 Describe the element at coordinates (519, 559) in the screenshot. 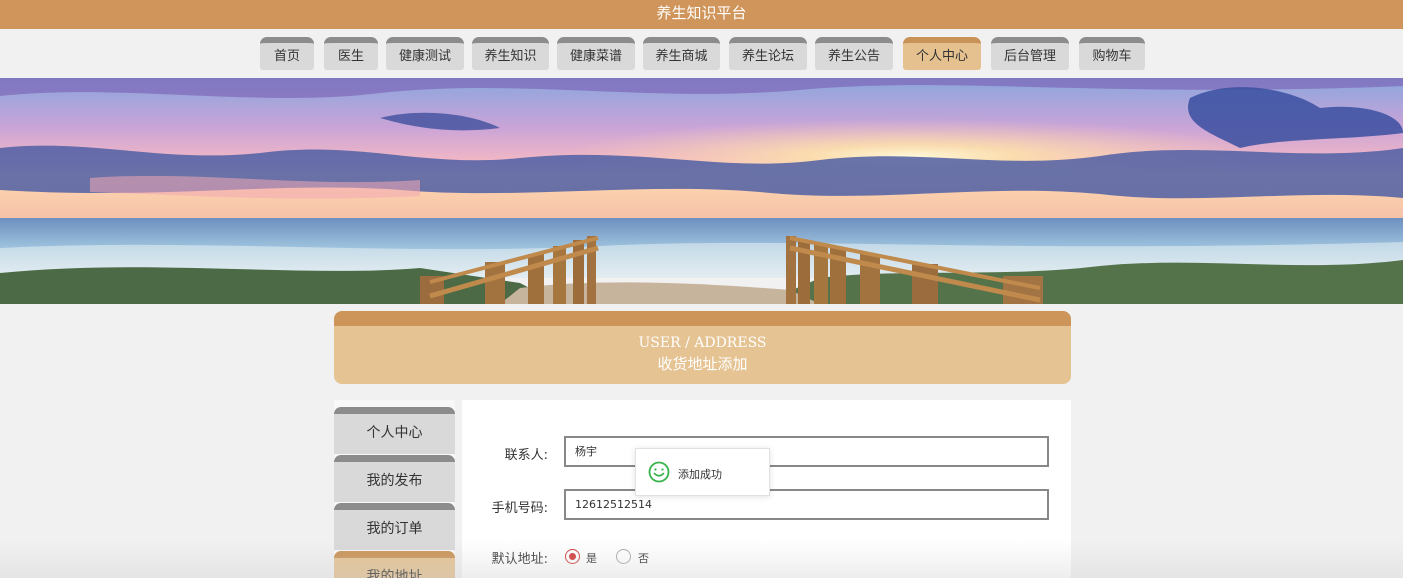

I see `default-address-label: 默认地址:` at that location.